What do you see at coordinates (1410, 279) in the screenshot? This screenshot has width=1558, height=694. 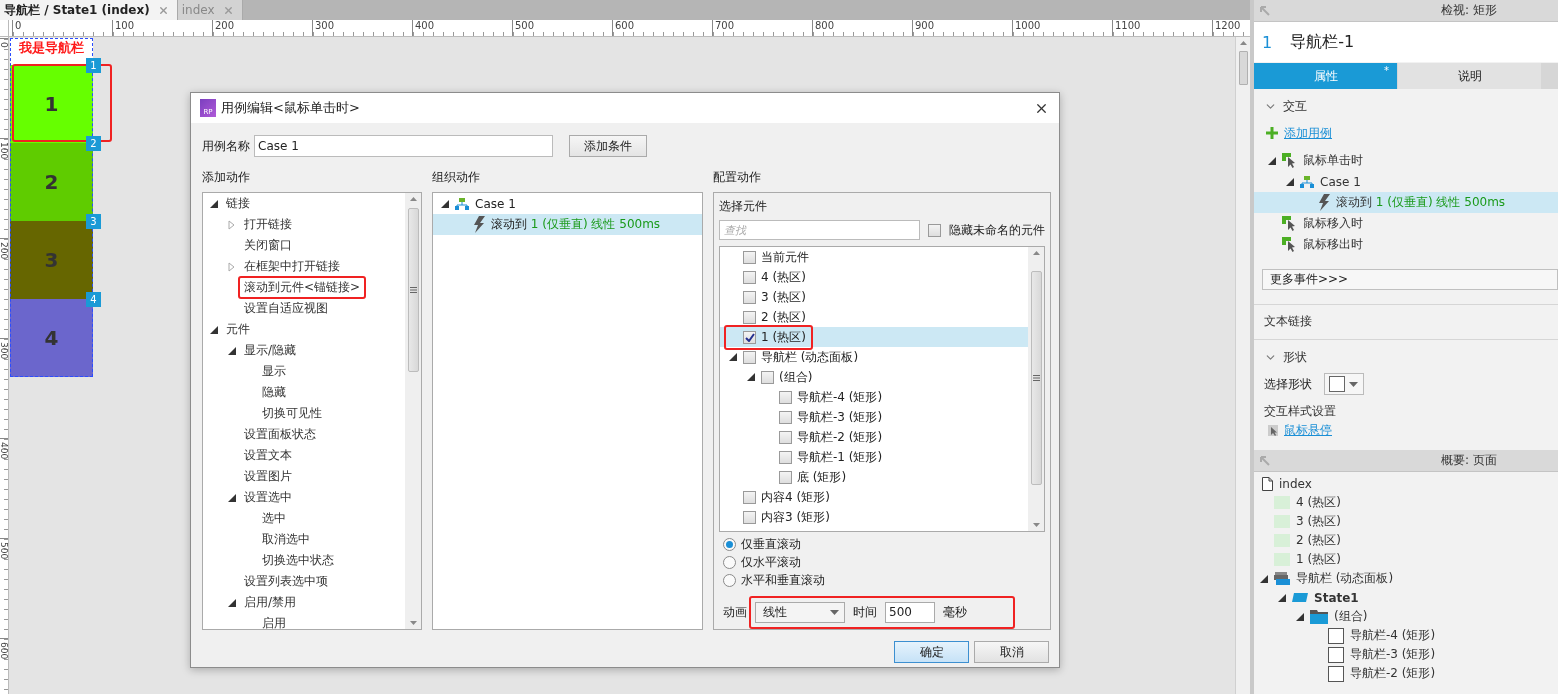 I see `more-events-button: 更多事件>>>` at bounding box center [1410, 279].